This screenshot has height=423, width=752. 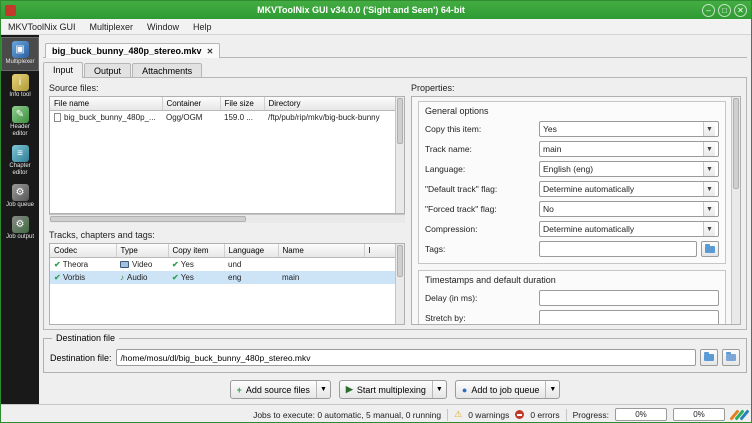 I want to click on tags-browse-button, so click(x=710, y=249).